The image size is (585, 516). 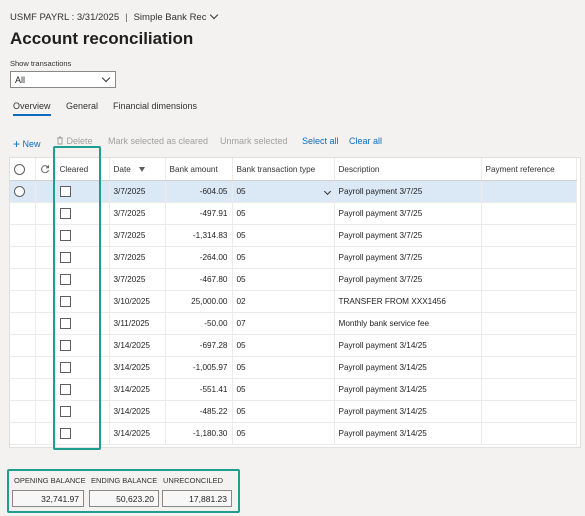 I want to click on tab-overview: Overview, so click(x=32, y=108).